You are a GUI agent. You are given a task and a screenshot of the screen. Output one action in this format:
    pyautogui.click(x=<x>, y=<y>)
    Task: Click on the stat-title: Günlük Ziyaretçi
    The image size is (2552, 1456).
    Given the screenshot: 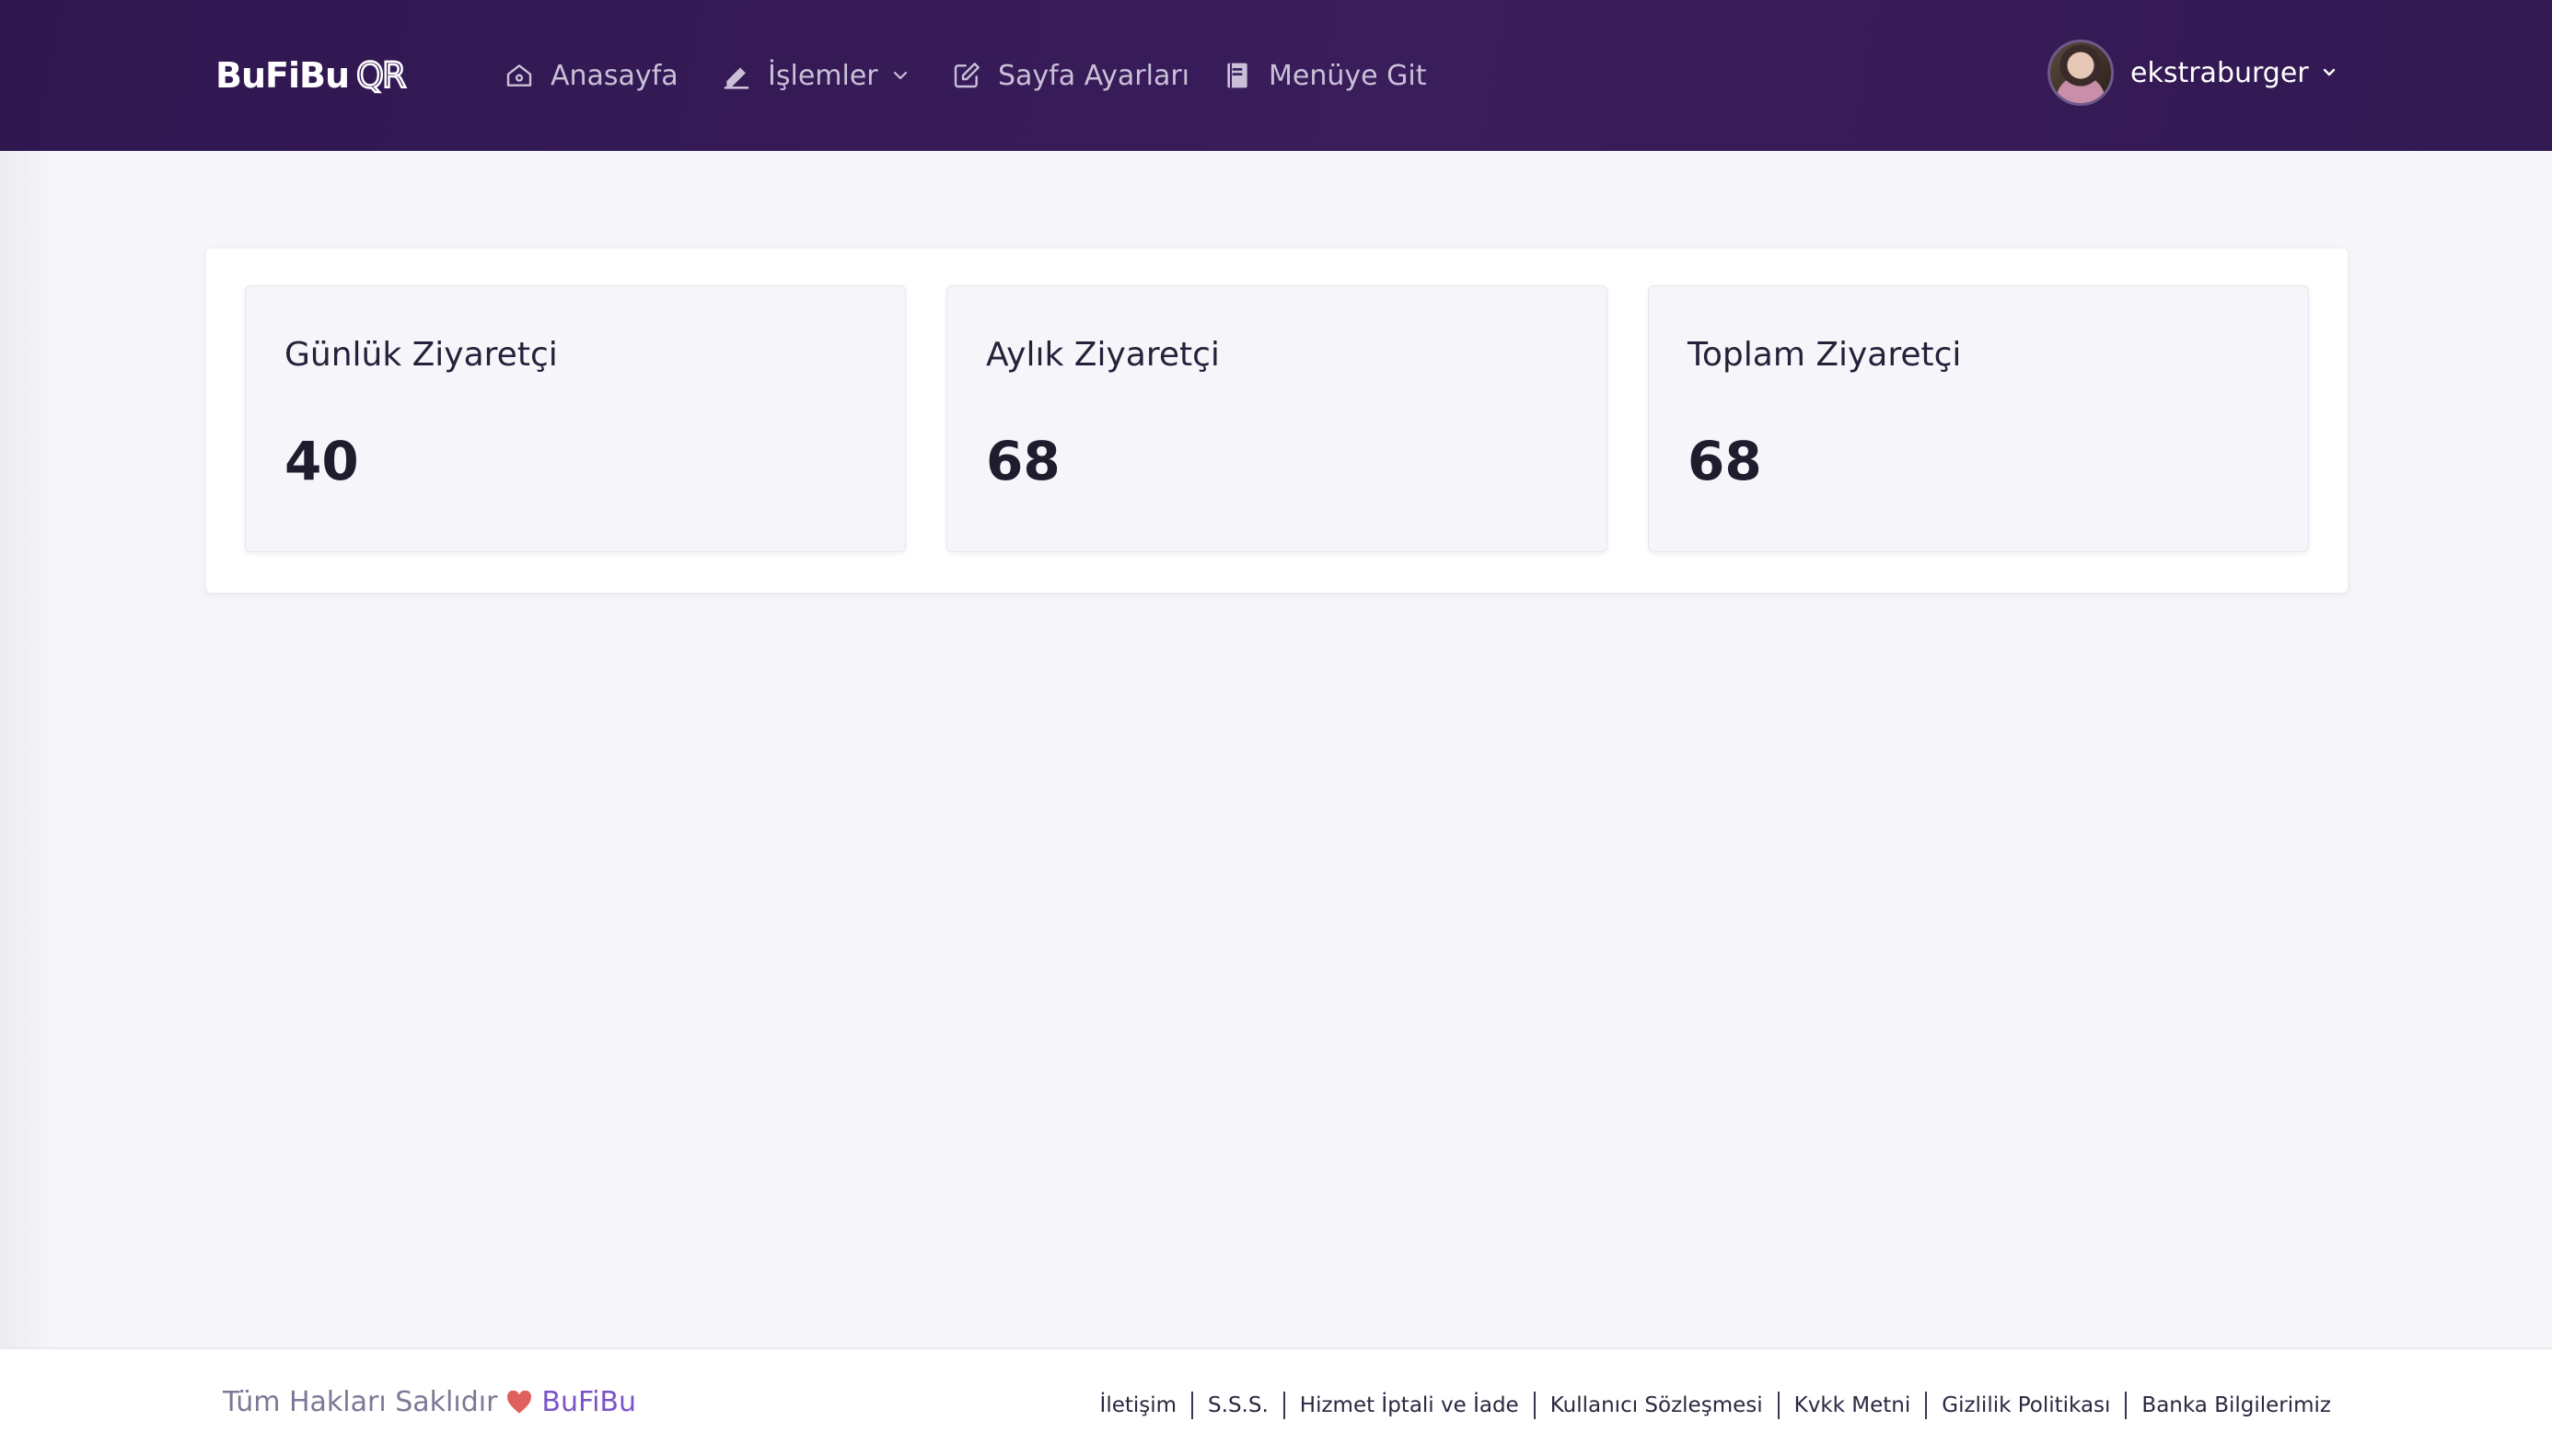 What is the action you would take?
    pyautogui.click(x=421, y=355)
    